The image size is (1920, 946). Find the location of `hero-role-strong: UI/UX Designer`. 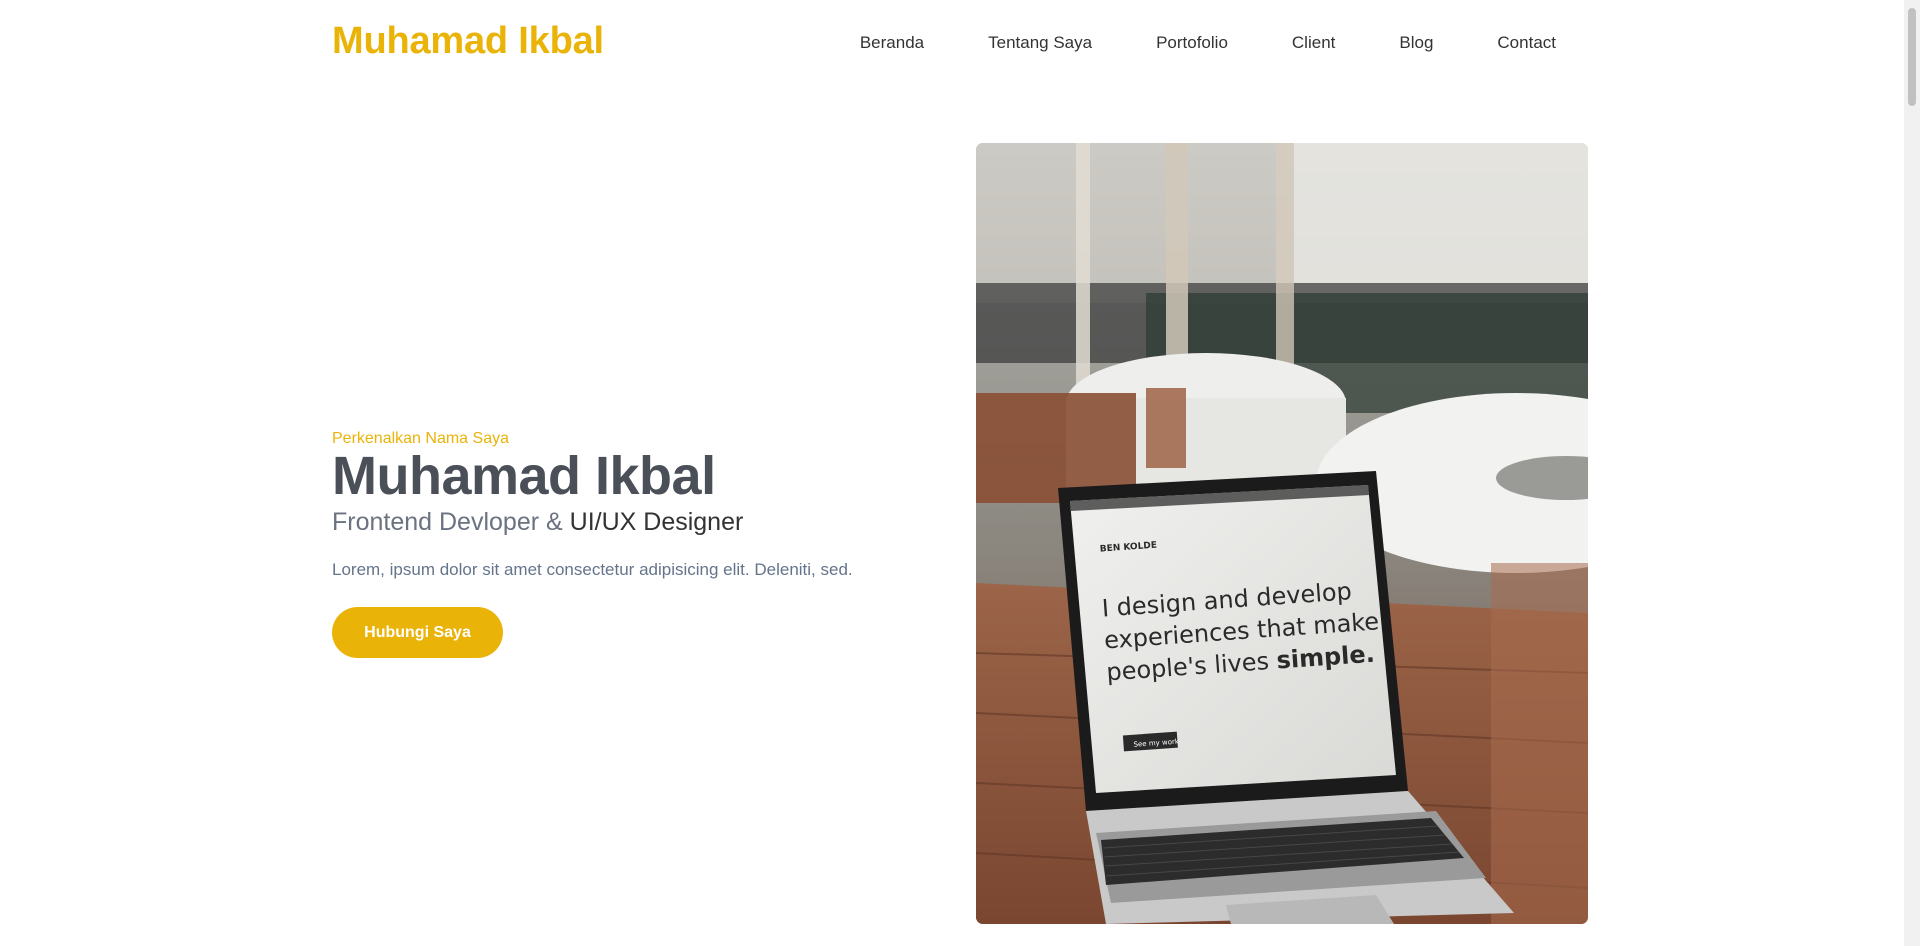

hero-role-strong: UI/UX Designer is located at coordinates (656, 522).